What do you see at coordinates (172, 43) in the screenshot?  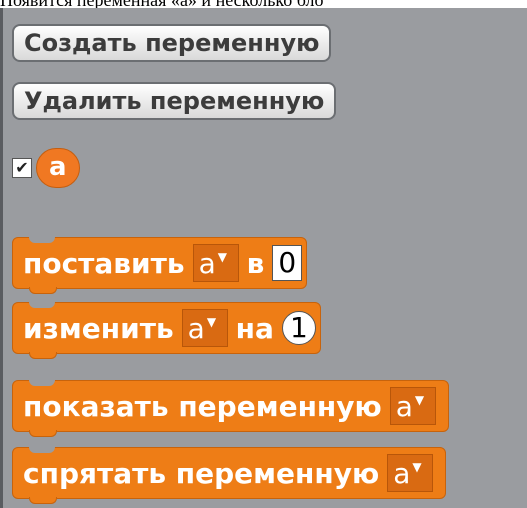 I see `create-variable-button: Создать переменную` at bounding box center [172, 43].